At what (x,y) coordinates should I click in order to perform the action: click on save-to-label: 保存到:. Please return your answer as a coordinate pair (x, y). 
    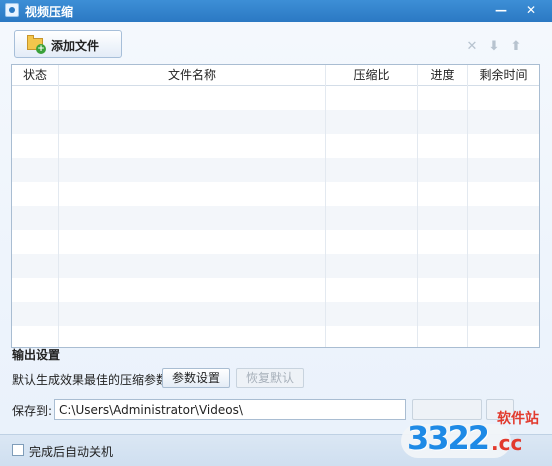
    Looking at the image, I should click on (32, 411).